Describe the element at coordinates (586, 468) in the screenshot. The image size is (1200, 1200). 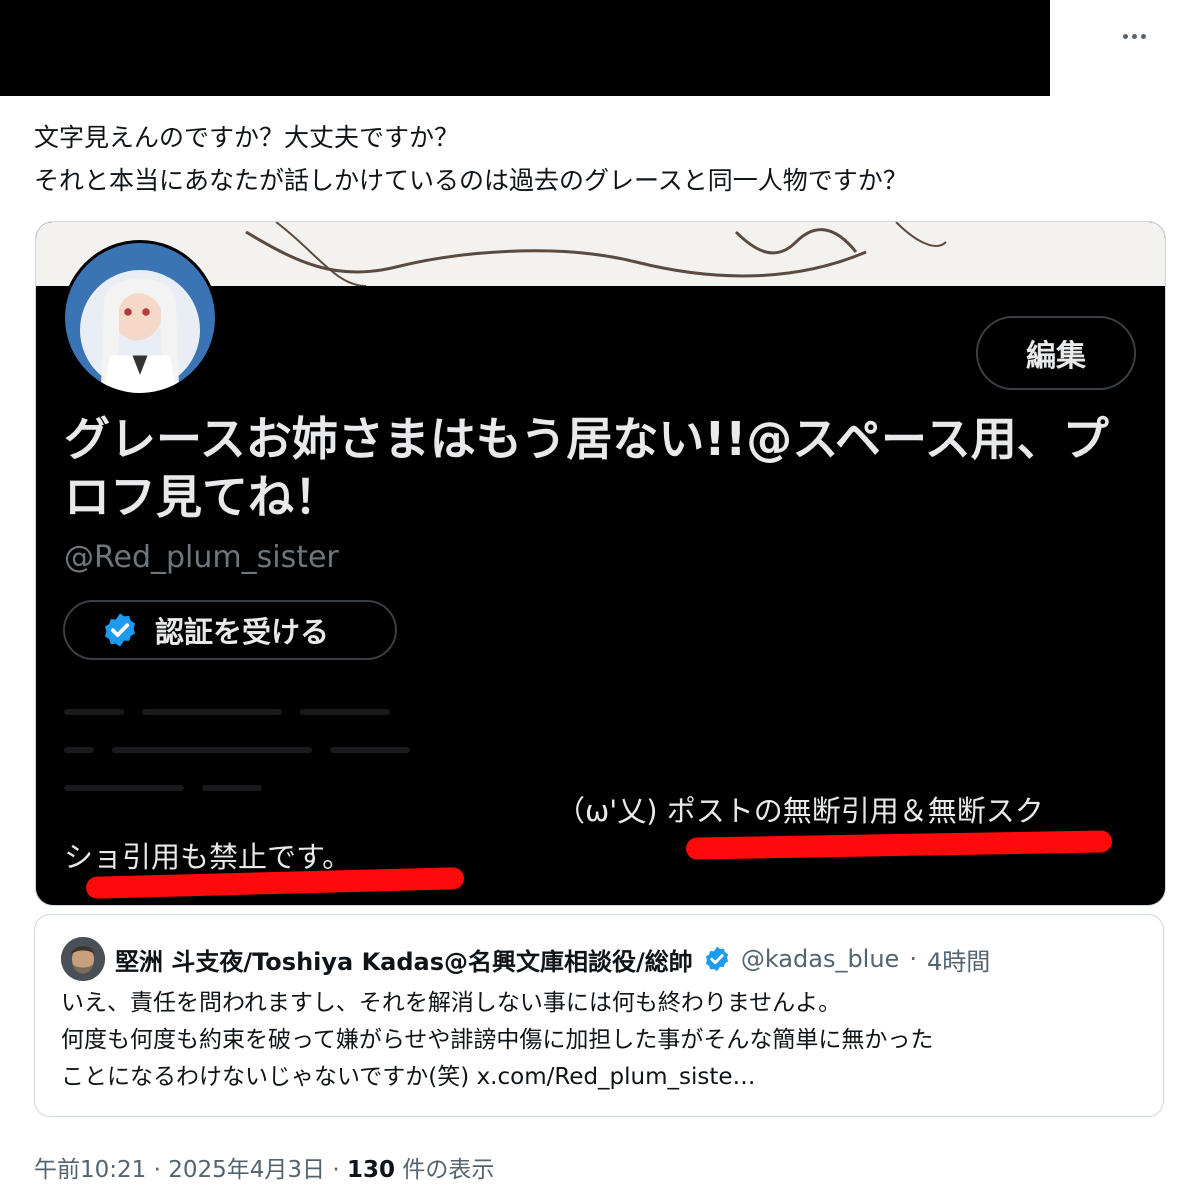
I see `profile-display-name: グレースお姉さまはもう居ない!!@スペース用、プロフ見てね！` at that location.